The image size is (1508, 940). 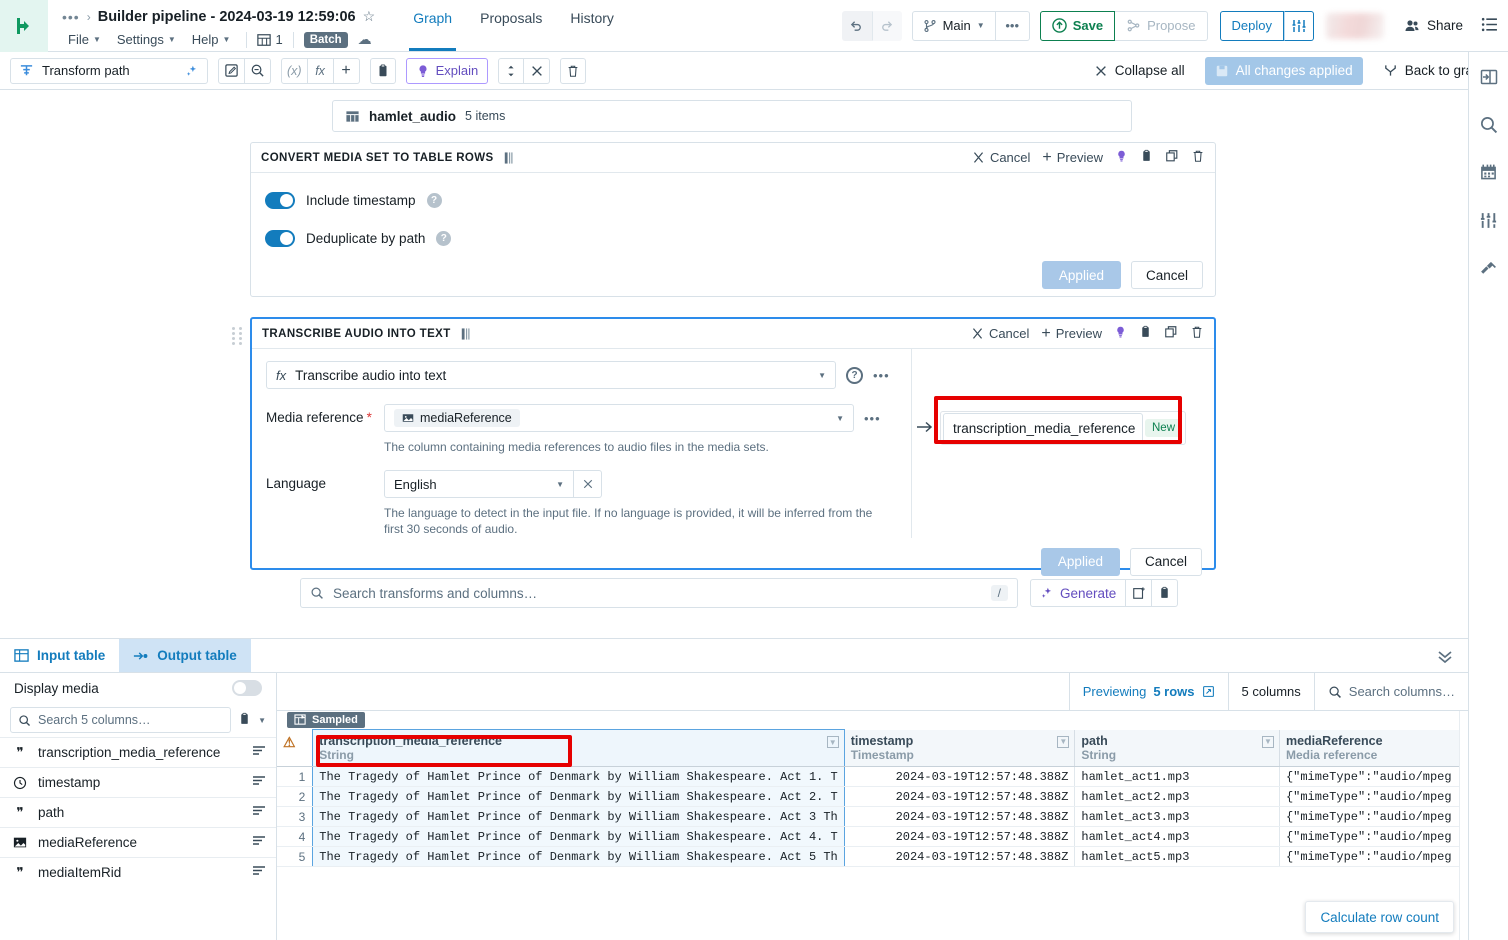 What do you see at coordinates (84, 39) in the screenshot?
I see `menu-file: File ▼` at bounding box center [84, 39].